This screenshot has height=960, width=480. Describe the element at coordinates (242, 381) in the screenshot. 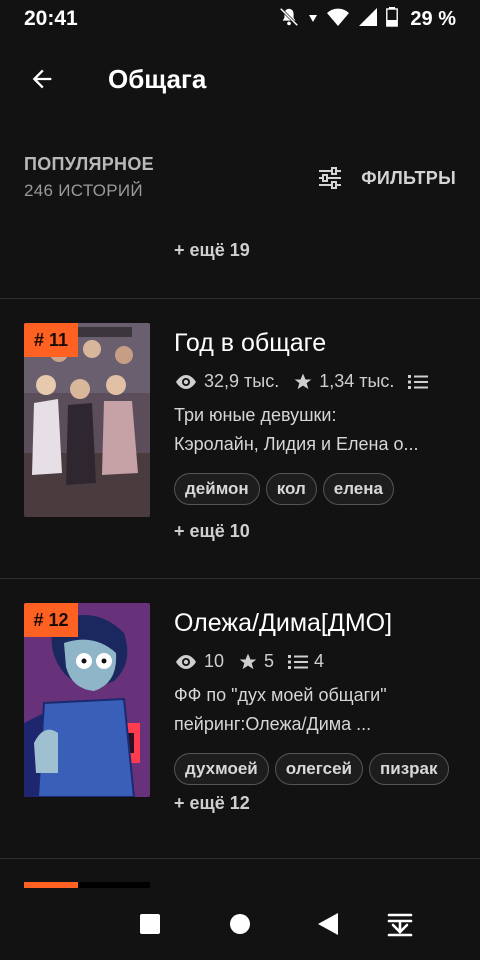

I see `views-count: 32,9 тыс.` at that location.